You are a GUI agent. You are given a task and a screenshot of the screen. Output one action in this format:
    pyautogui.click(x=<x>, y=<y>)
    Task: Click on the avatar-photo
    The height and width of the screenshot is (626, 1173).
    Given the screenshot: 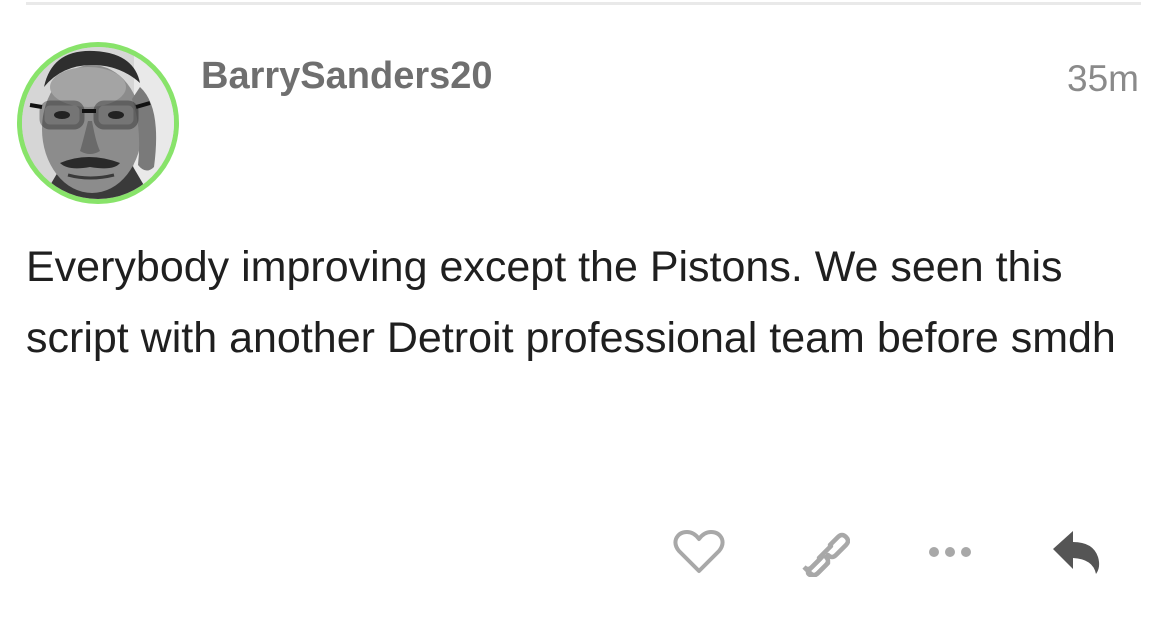 What is the action you would take?
    pyautogui.click(x=98, y=123)
    